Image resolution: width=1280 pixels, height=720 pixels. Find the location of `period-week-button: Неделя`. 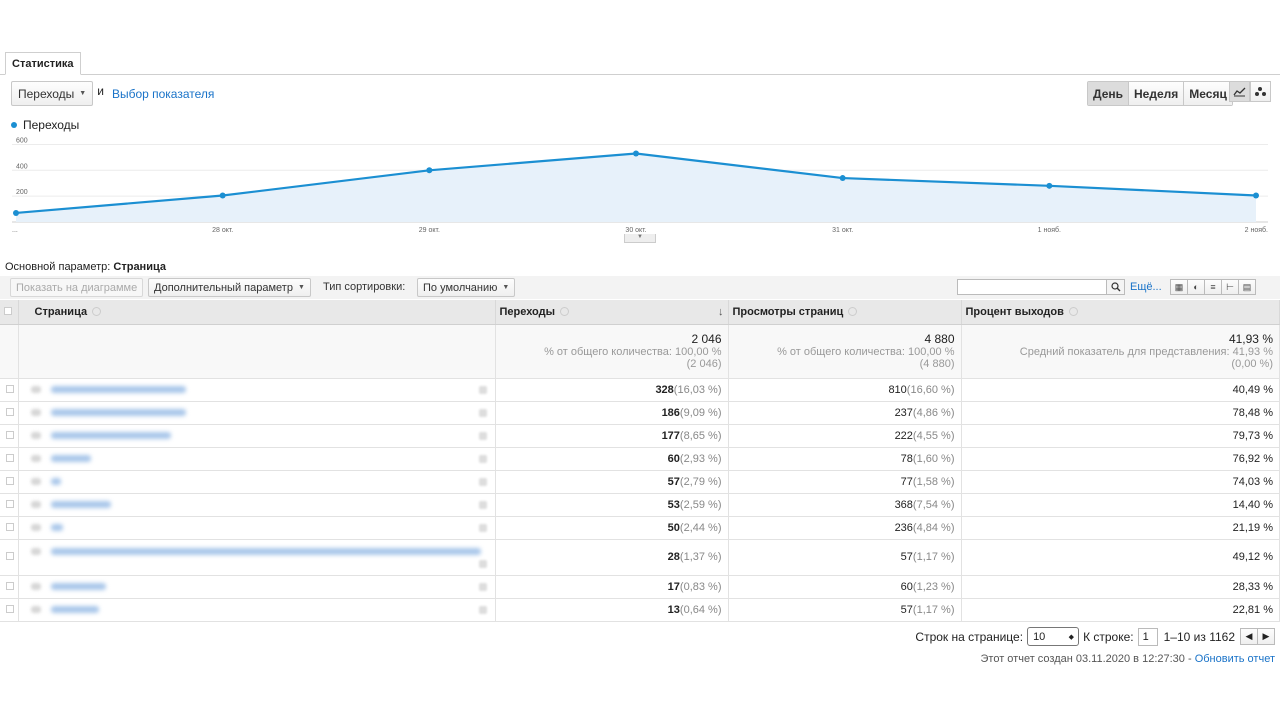

period-week-button: Неделя is located at coordinates (1156, 93).